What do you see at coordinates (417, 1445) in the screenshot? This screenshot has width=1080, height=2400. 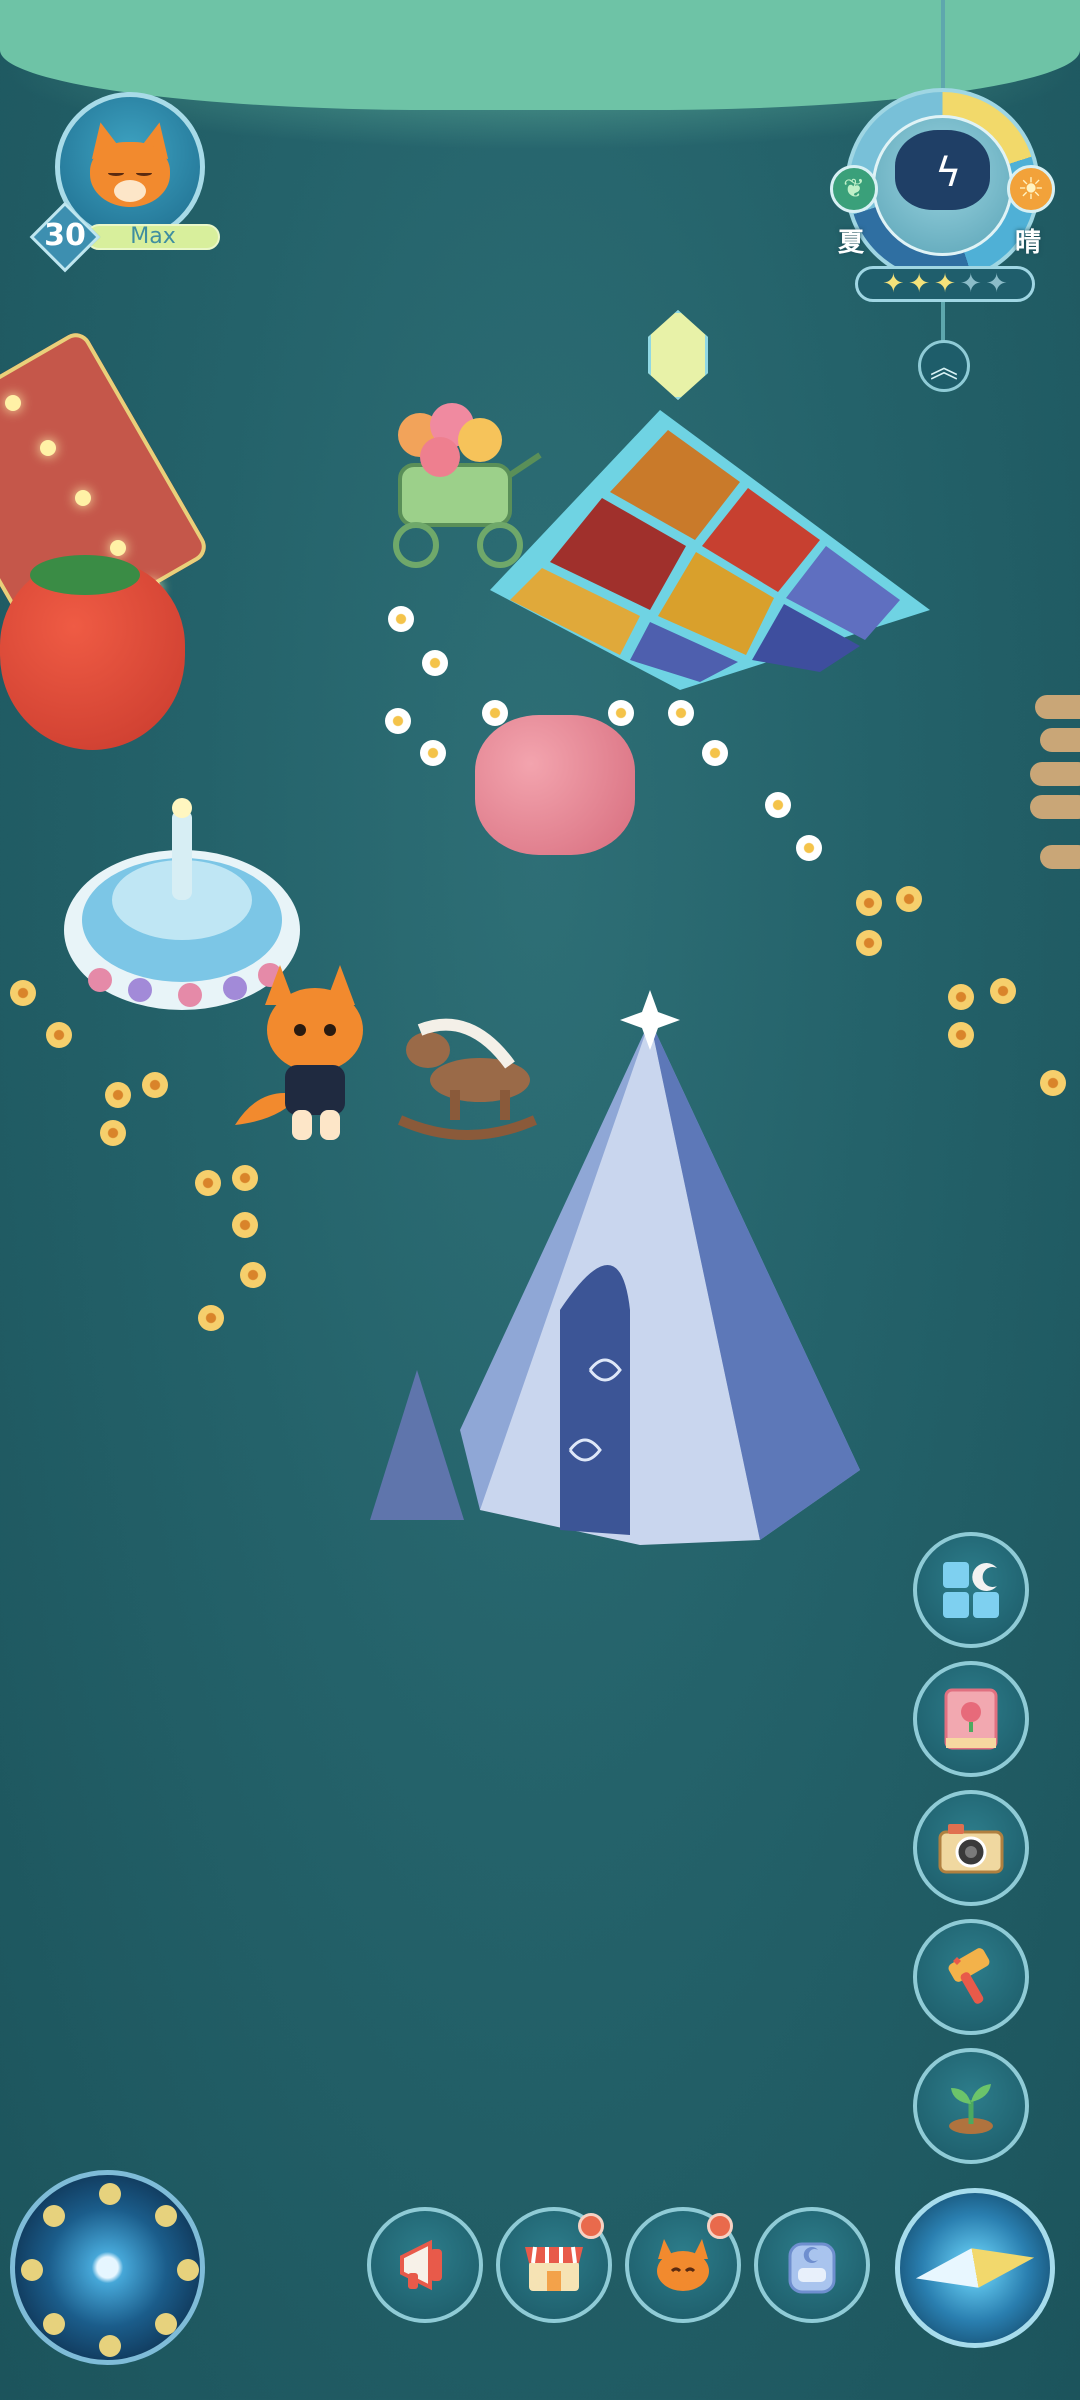 I see `small-crystal-tree` at bounding box center [417, 1445].